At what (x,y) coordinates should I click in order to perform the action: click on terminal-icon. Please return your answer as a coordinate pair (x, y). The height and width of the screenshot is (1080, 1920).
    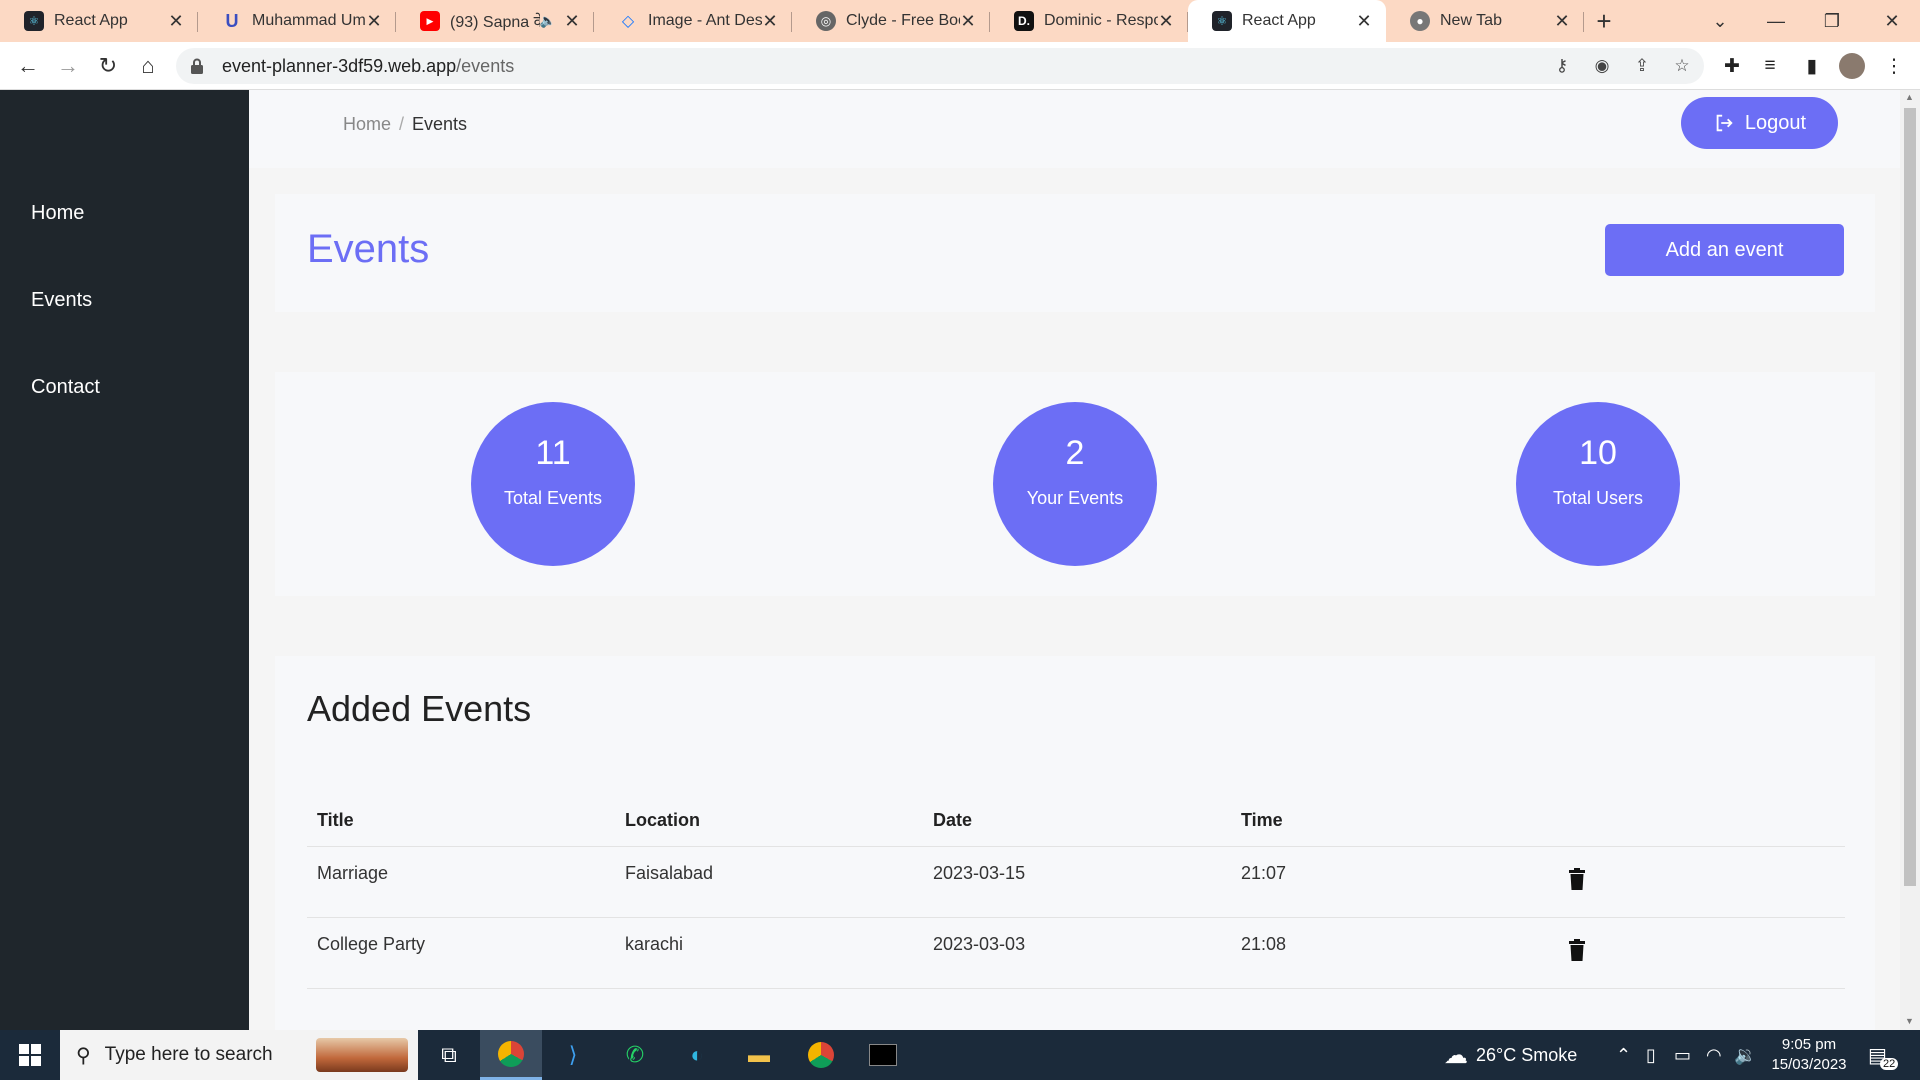
    Looking at the image, I should click on (883, 1055).